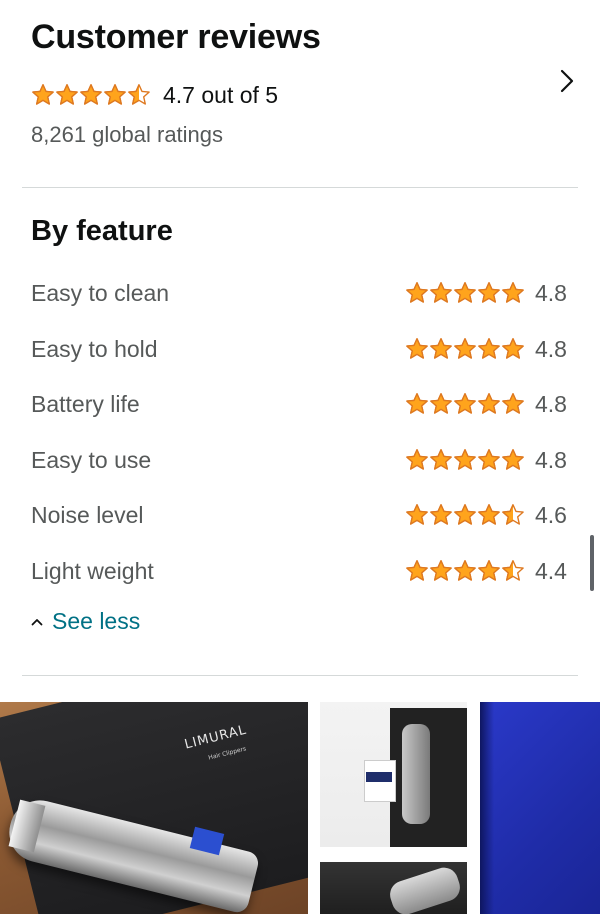  I want to click on feature-label: Easy to use, so click(91, 459).